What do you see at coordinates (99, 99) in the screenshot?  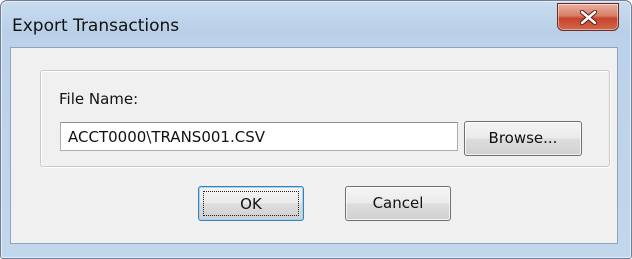 I see `file-name-label: File Name:` at bounding box center [99, 99].